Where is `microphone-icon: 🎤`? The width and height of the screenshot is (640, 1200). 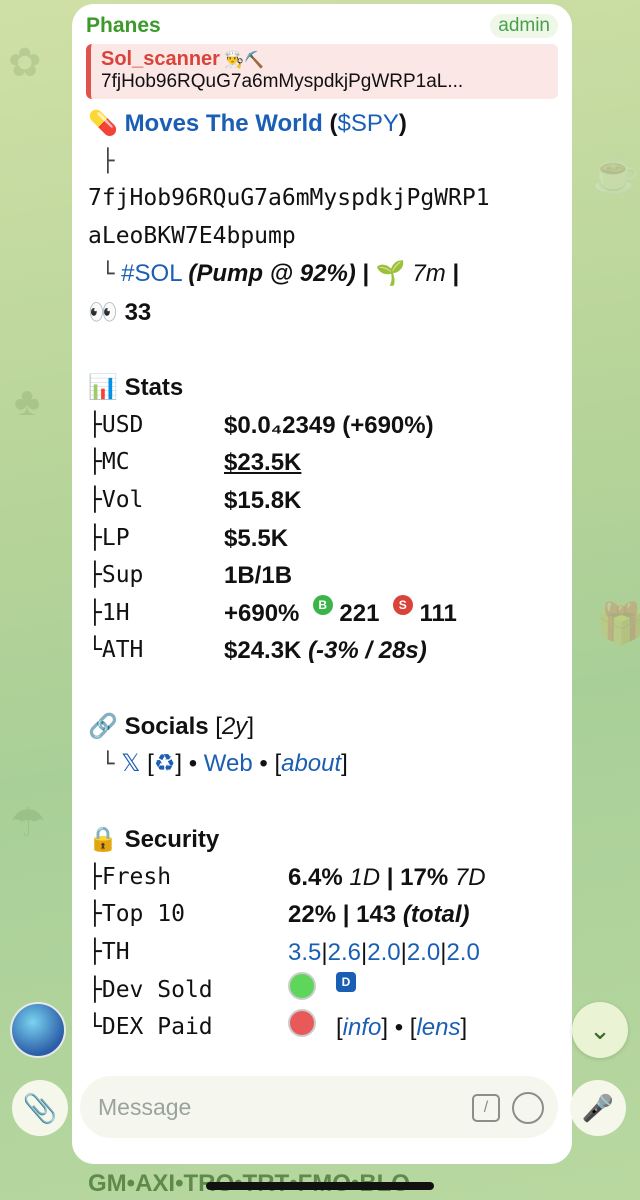 microphone-icon: 🎤 is located at coordinates (598, 1107).